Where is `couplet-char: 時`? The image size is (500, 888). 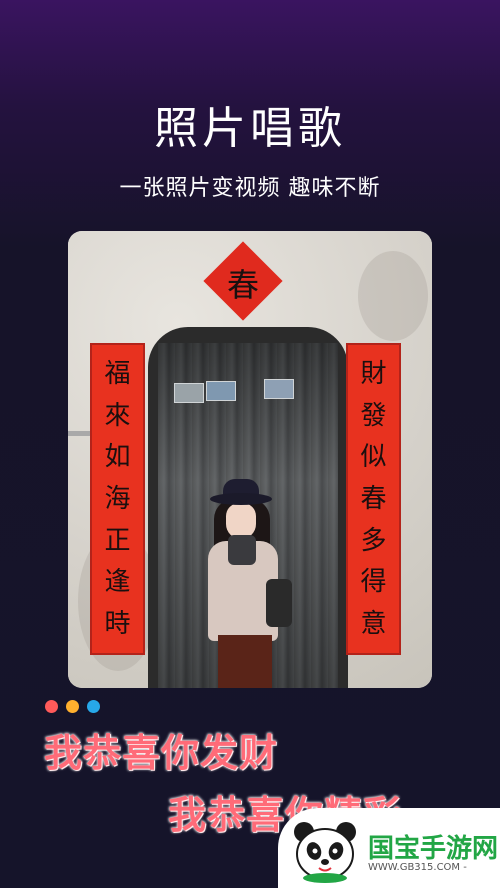
couplet-char: 時 is located at coordinates (117, 624).